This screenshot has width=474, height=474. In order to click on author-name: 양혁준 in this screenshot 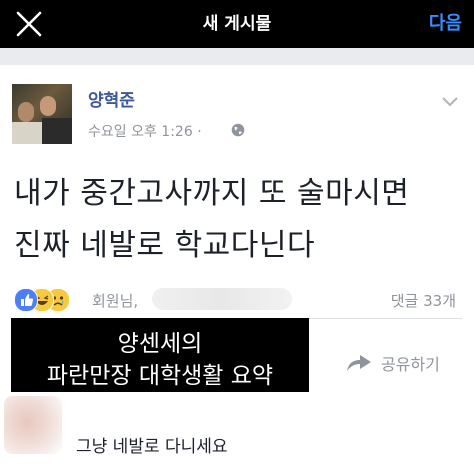, I will do `click(111, 98)`.